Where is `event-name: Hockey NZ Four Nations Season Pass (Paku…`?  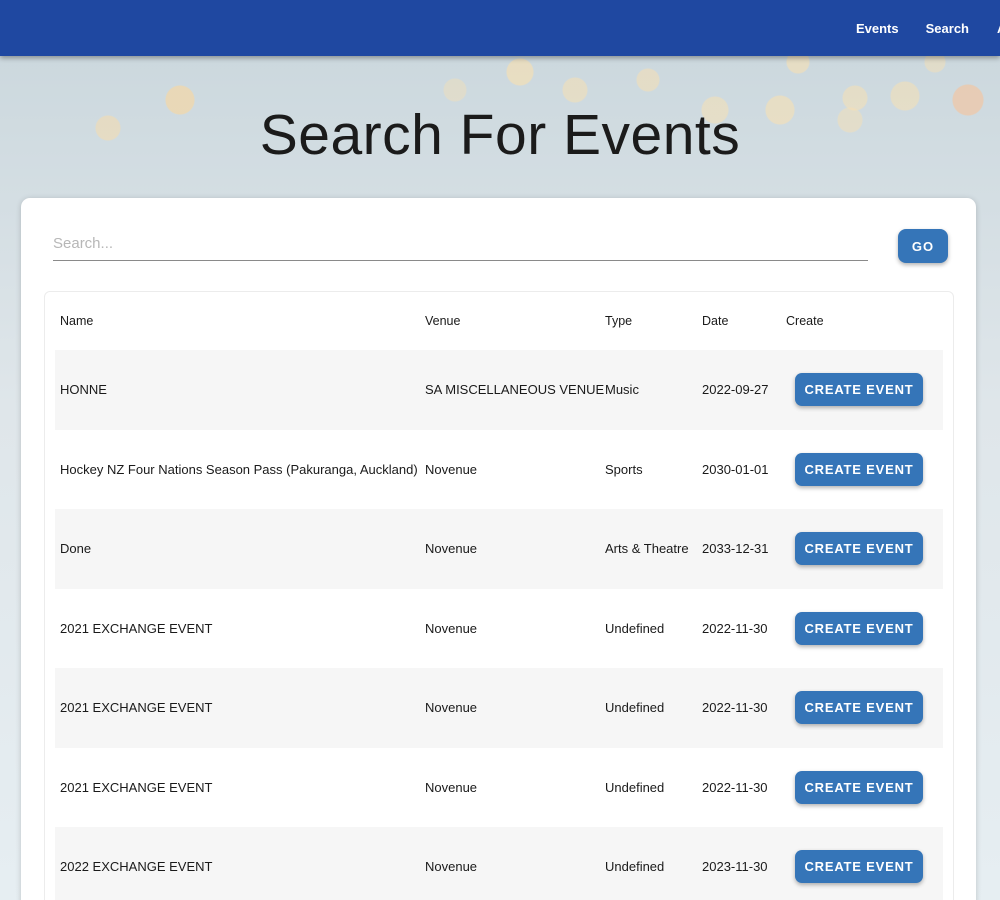
event-name: Hockey NZ Four Nations Season Pass (Paku… is located at coordinates (239, 469).